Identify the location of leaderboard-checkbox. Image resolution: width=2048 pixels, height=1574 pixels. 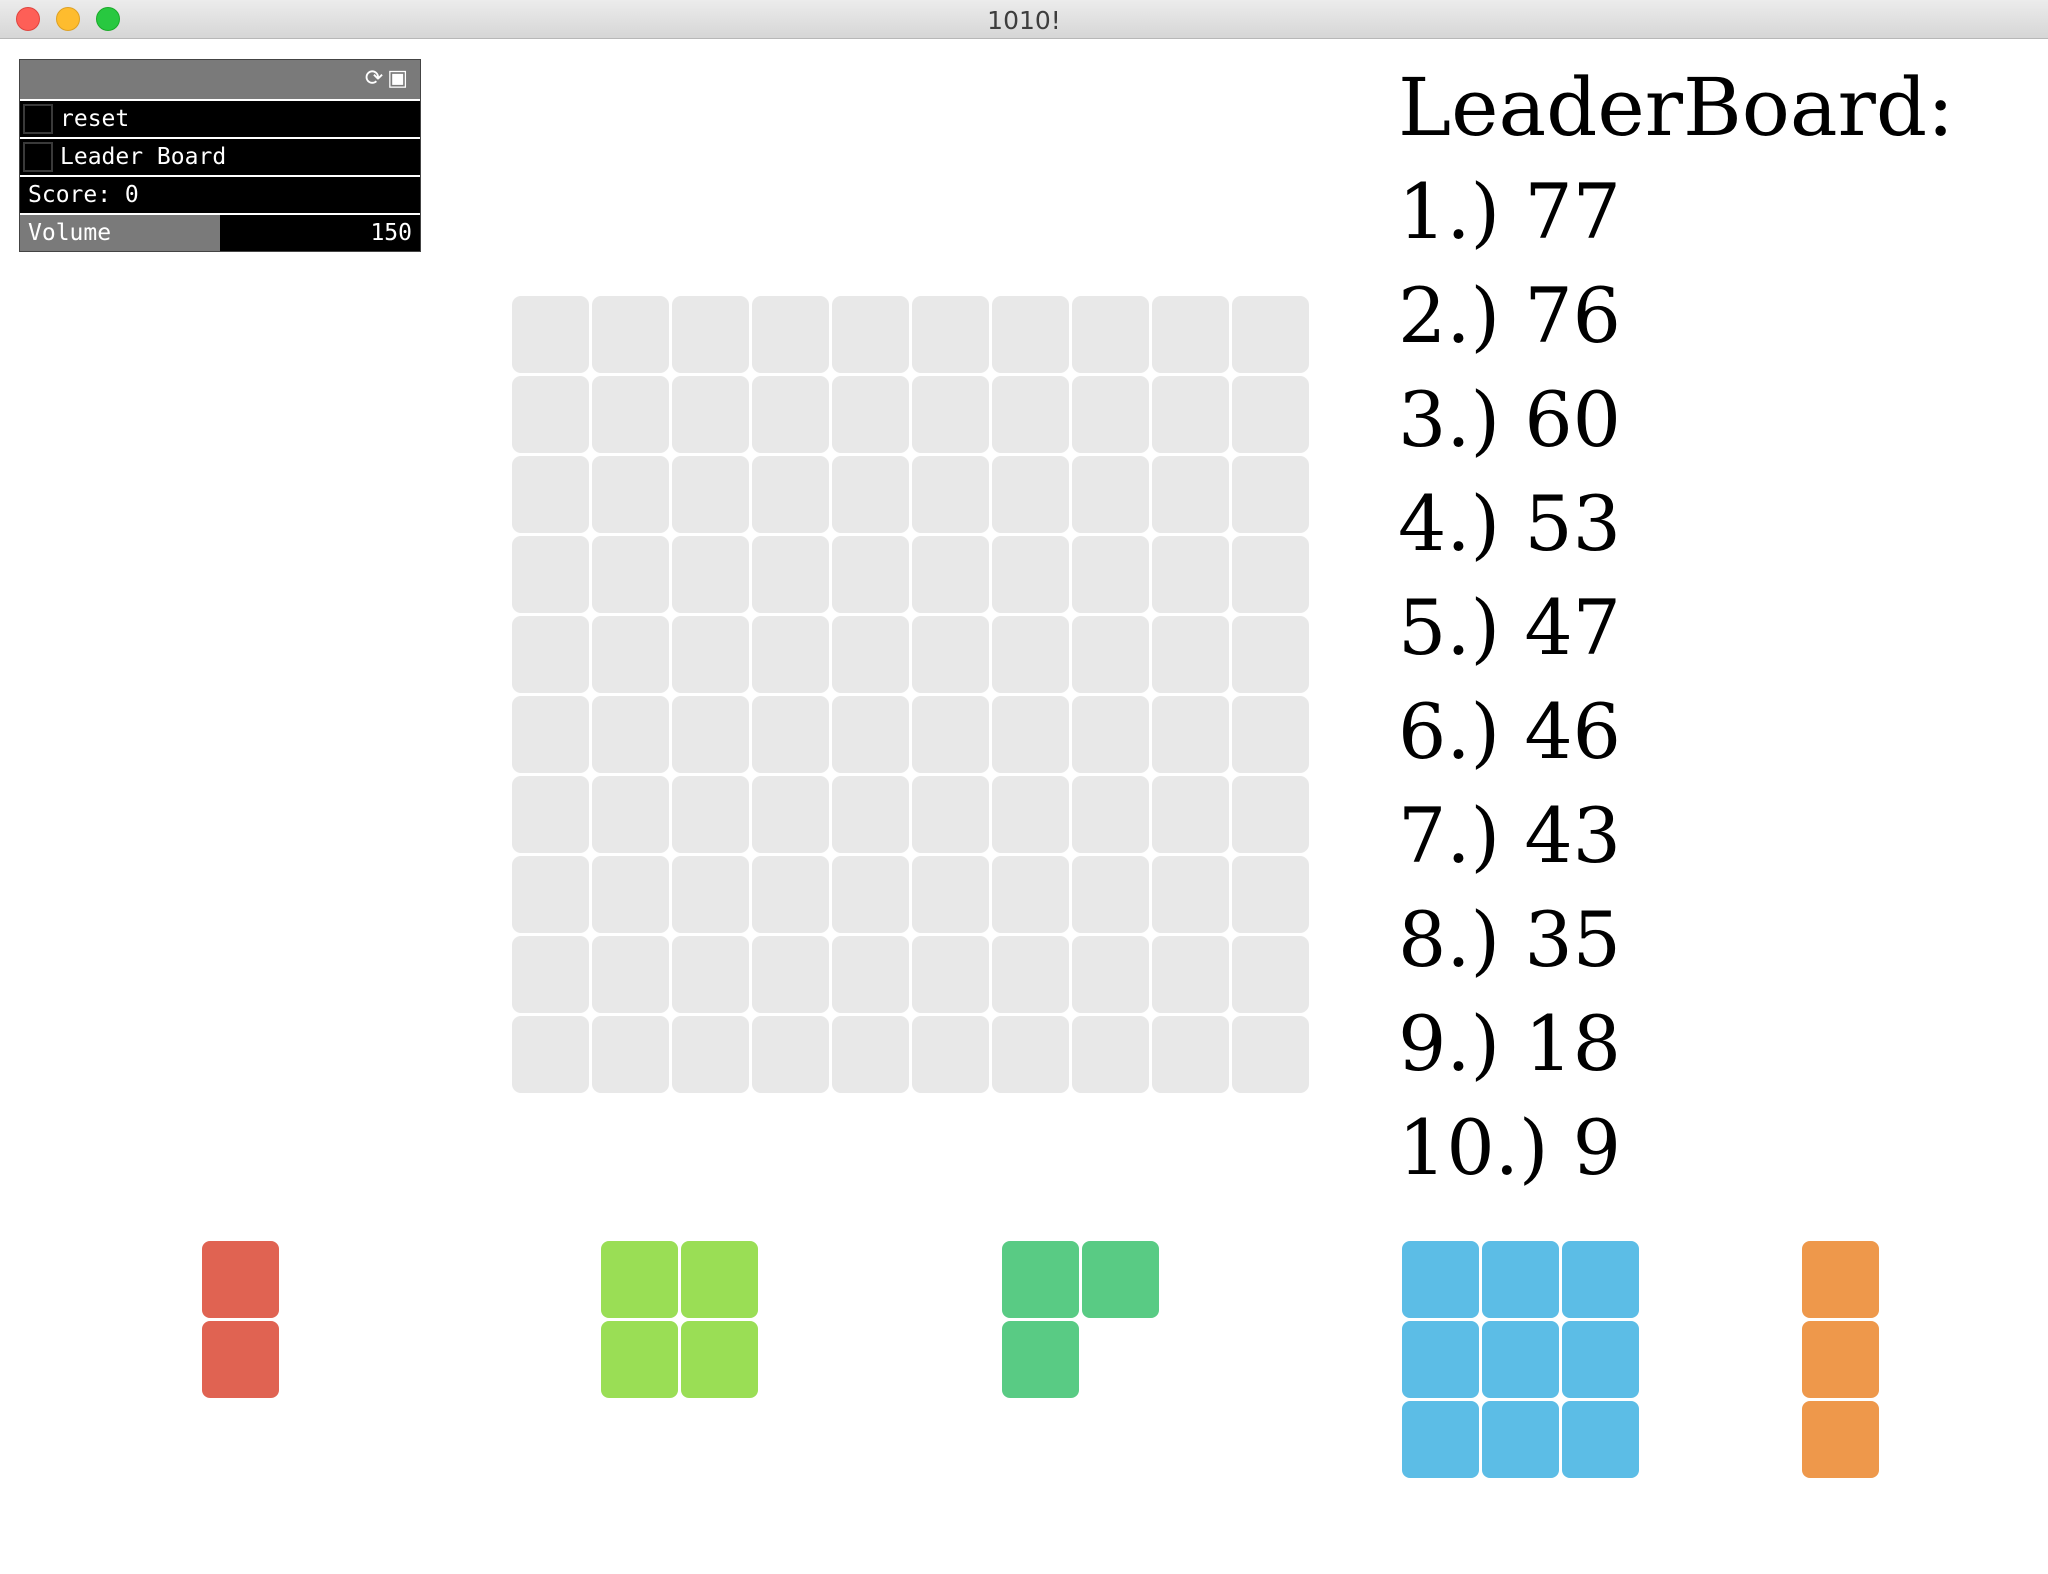
(38, 157).